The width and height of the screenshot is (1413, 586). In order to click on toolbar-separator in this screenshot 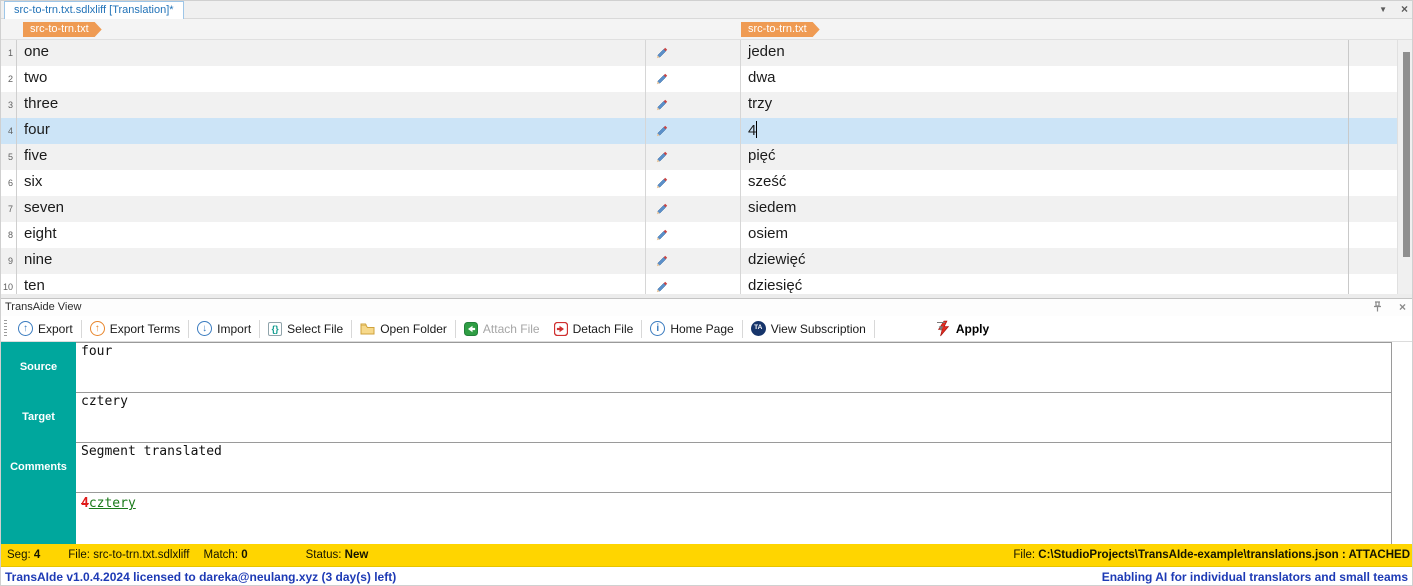, I will do `click(352, 328)`.